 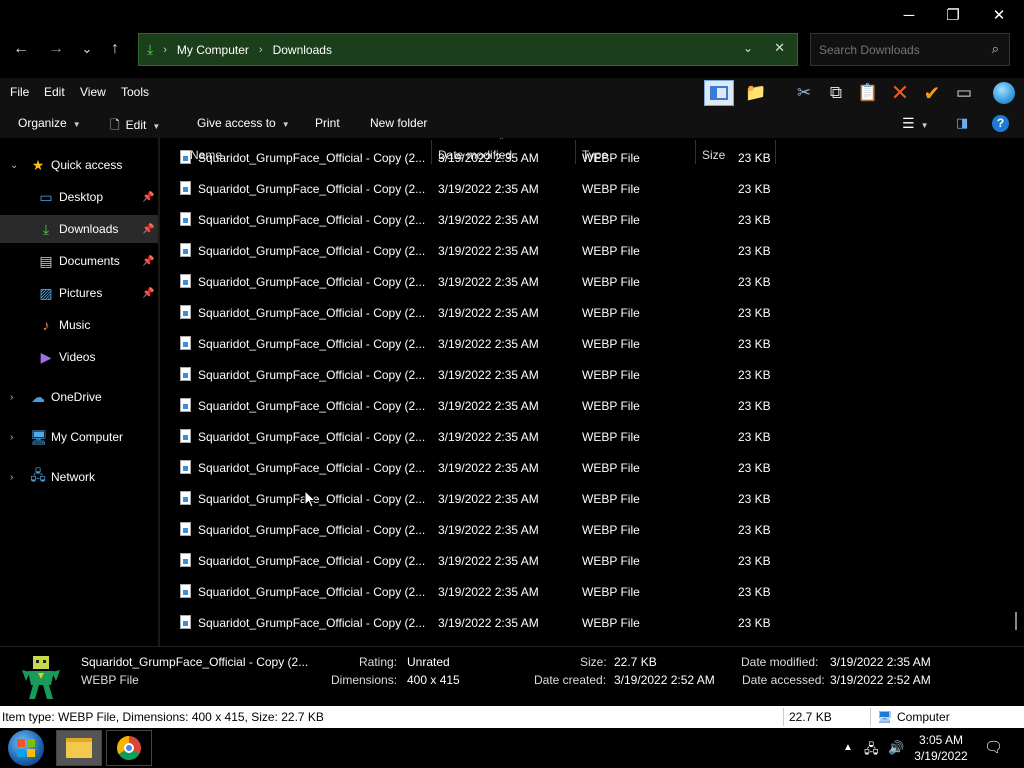 What do you see at coordinates (87, 49) in the screenshot?
I see `recent-locations-chevron-icon: ⌄` at bounding box center [87, 49].